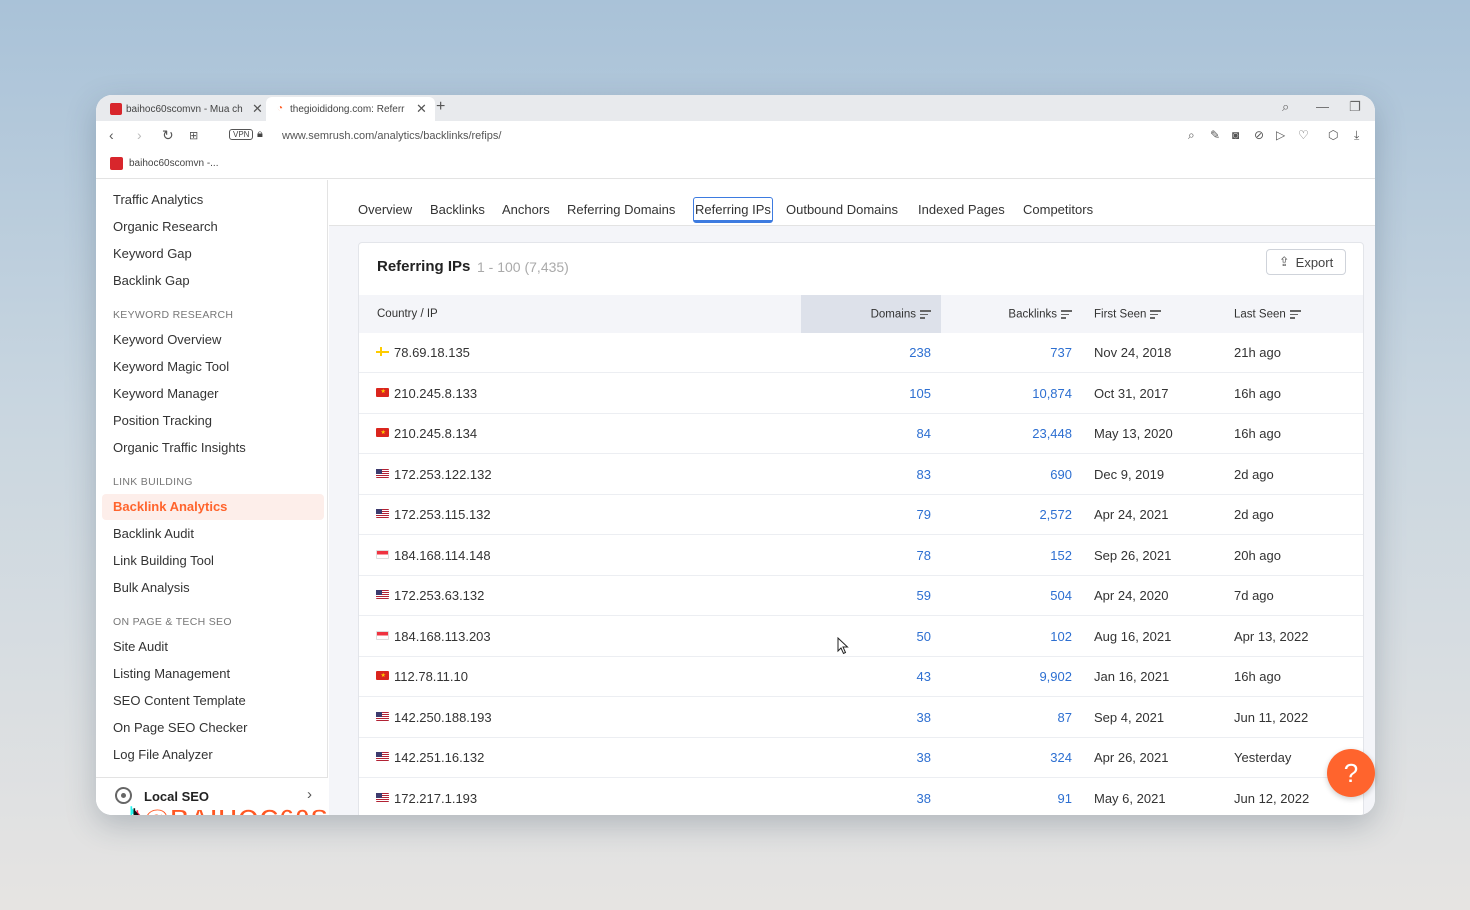 The width and height of the screenshot is (1470, 910). I want to click on minimize-icon: —, so click(1322, 106).